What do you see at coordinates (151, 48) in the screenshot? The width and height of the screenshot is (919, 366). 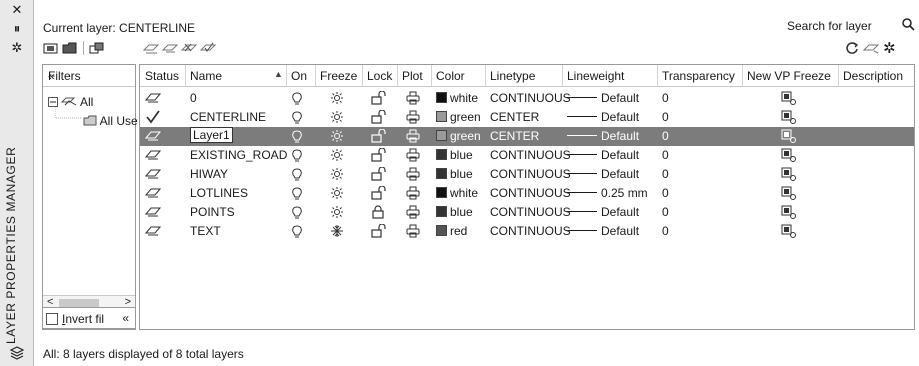 I see `new-layer-icon` at bounding box center [151, 48].